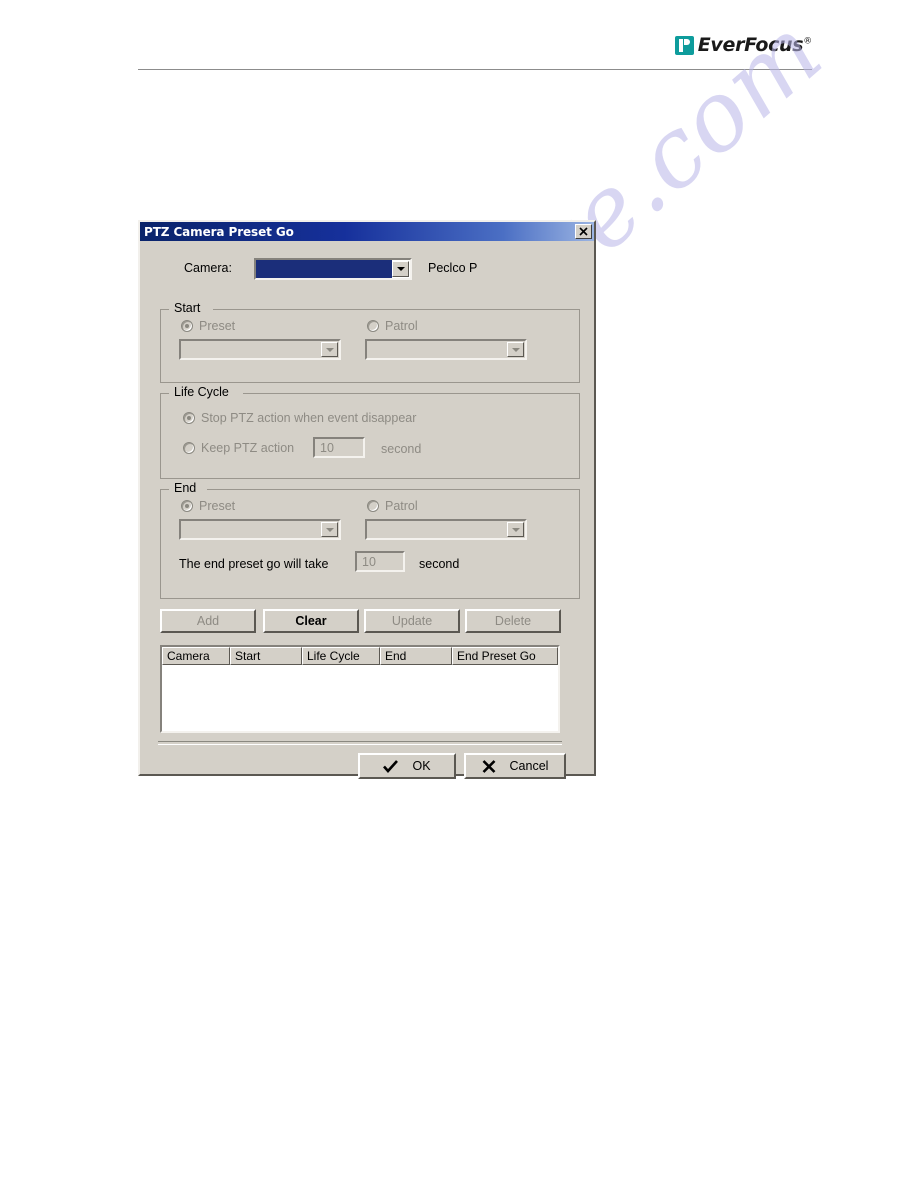 Image resolution: width=918 pixels, height=1188 pixels. I want to click on end-group-legend: End, so click(185, 488).